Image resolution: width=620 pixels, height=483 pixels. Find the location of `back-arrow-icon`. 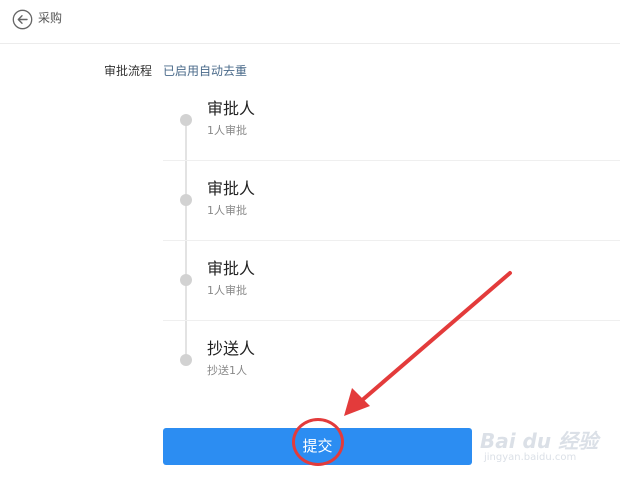

back-arrow-icon is located at coordinates (22, 19).